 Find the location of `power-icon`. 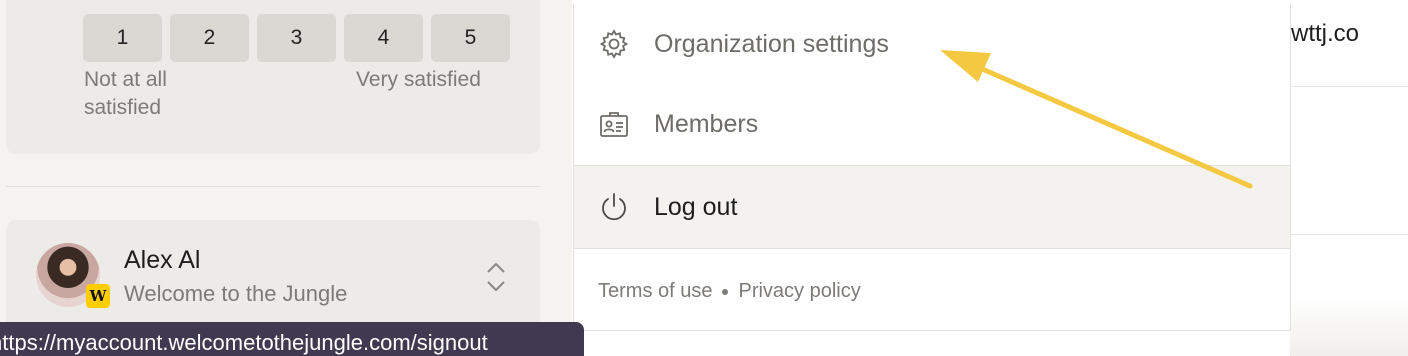

power-icon is located at coordinates (614, 207).